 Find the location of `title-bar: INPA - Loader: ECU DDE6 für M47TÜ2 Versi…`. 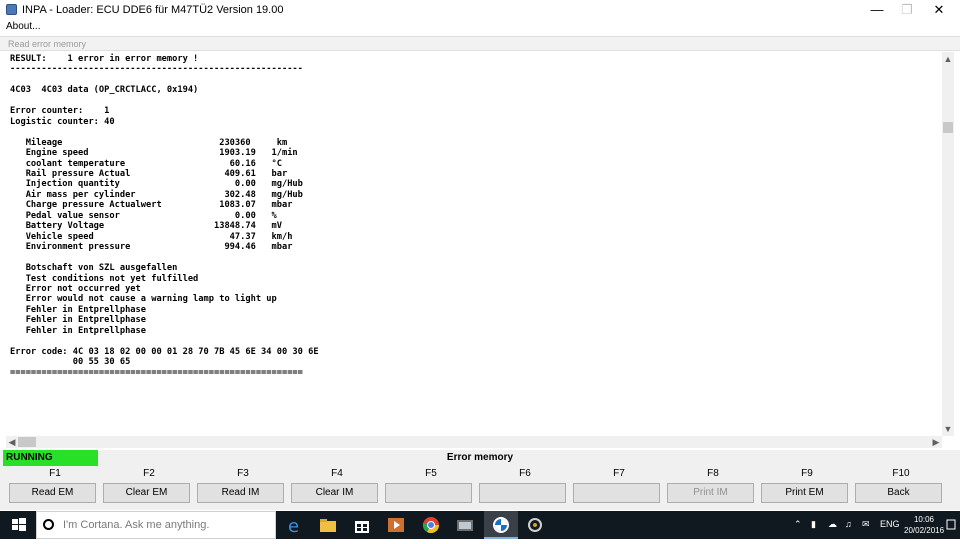

title-bar: INPA - Loader: ECU DDE6 für M47TÜ2 Versi… is located at coordinates (480, 10).